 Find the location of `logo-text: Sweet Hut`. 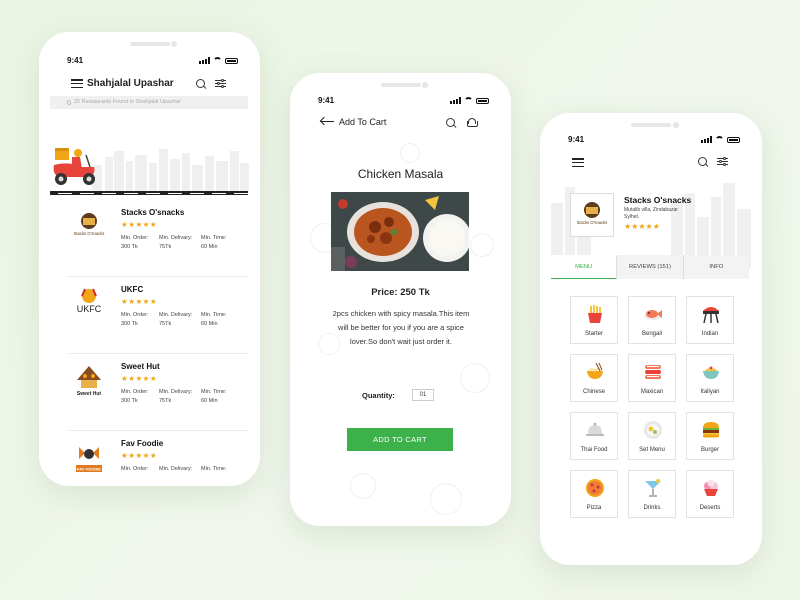

logo-text: Sweet Hut is located at coordinates (89, 394).